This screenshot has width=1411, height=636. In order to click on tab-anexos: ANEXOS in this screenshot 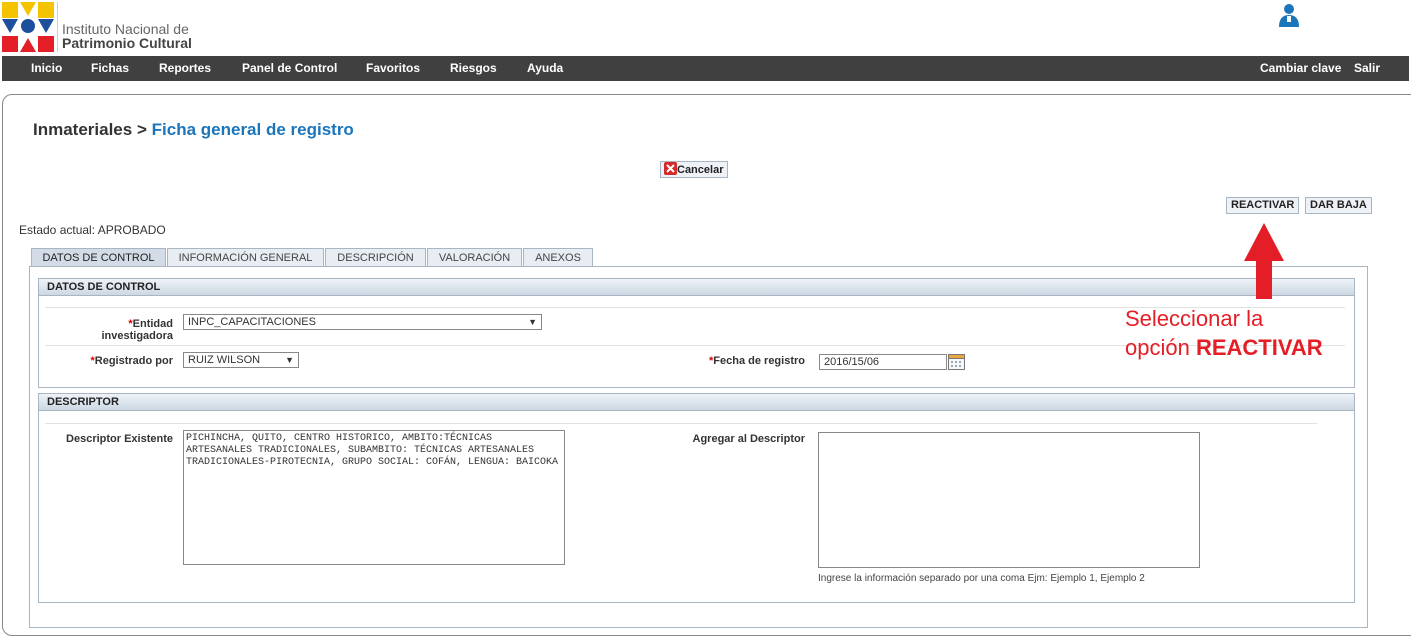, I will do `click(558, 257)`.